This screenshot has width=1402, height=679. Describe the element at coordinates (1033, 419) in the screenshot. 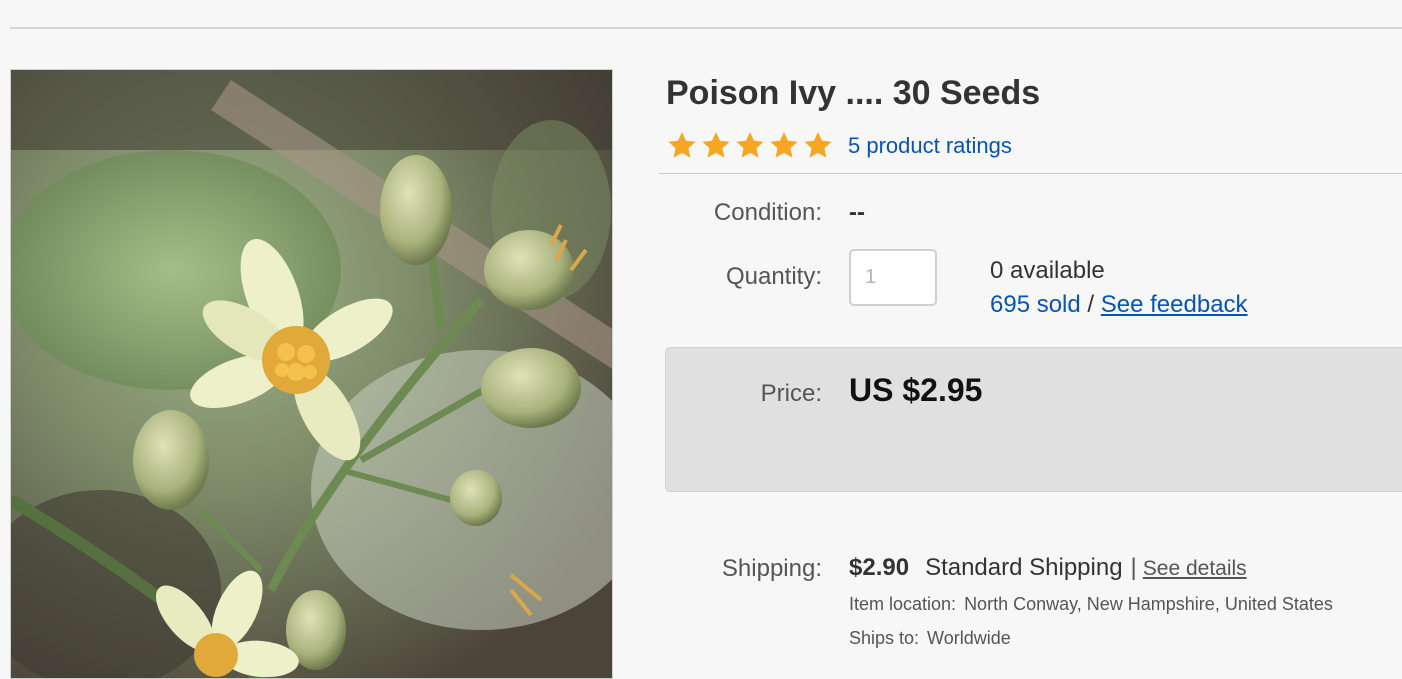

I see `price-box` at that location.